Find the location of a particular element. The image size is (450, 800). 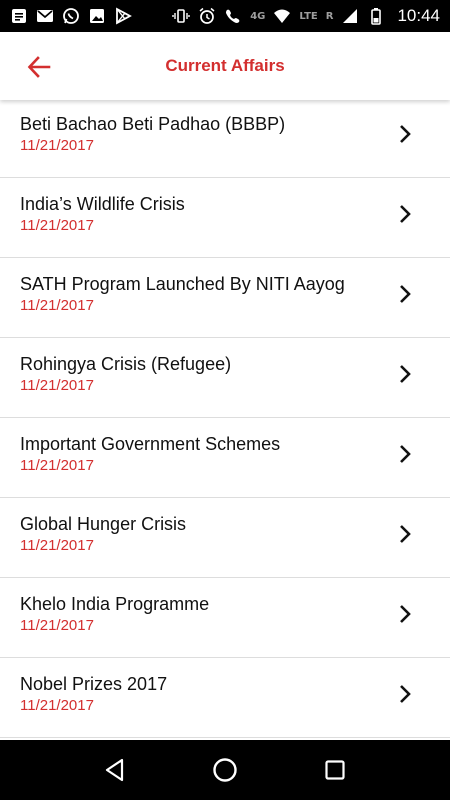

play-store-icon is located at coordinates (123, 16).